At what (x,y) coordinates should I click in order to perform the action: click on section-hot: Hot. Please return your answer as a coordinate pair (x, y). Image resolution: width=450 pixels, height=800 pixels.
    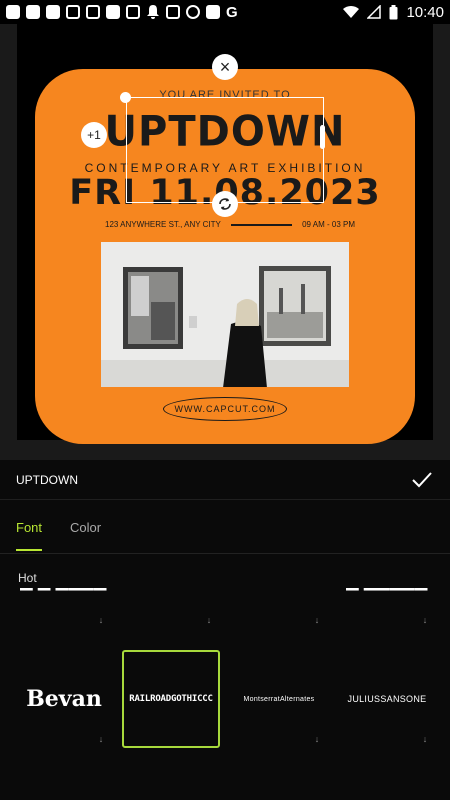
    Looking at the image, I should click on (27, 578).